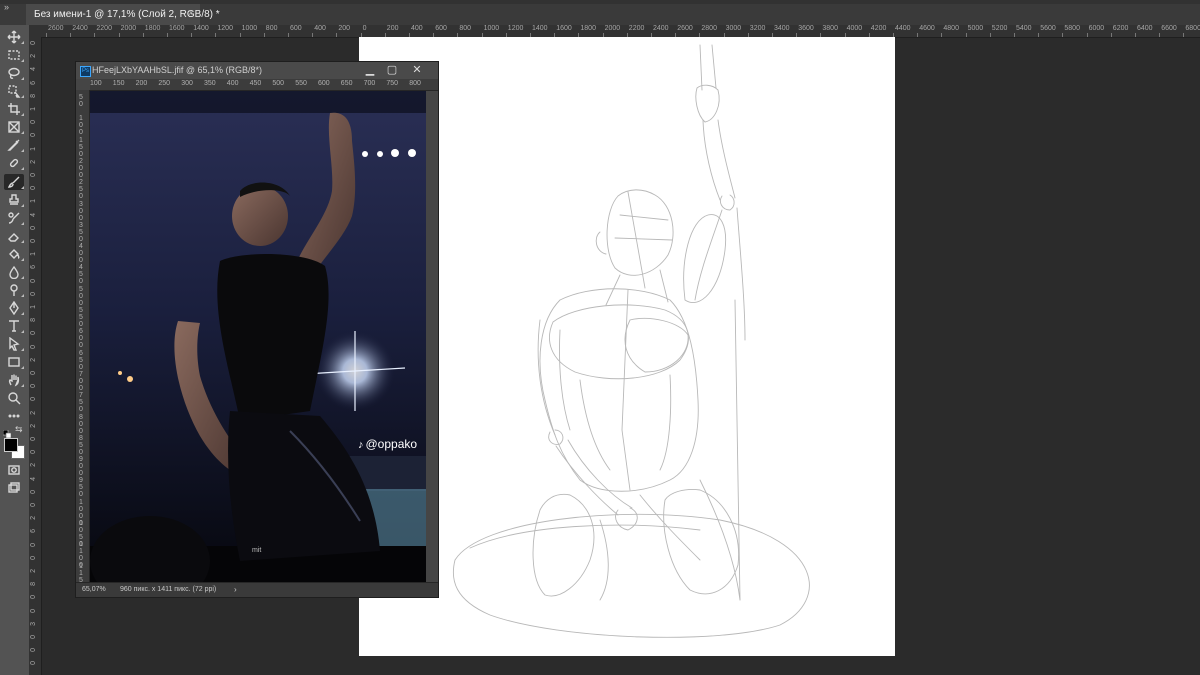 The height and width of the screenshot is (675, 1200). I want to click on ruler-tick-label: 3600, so click(806, 28).